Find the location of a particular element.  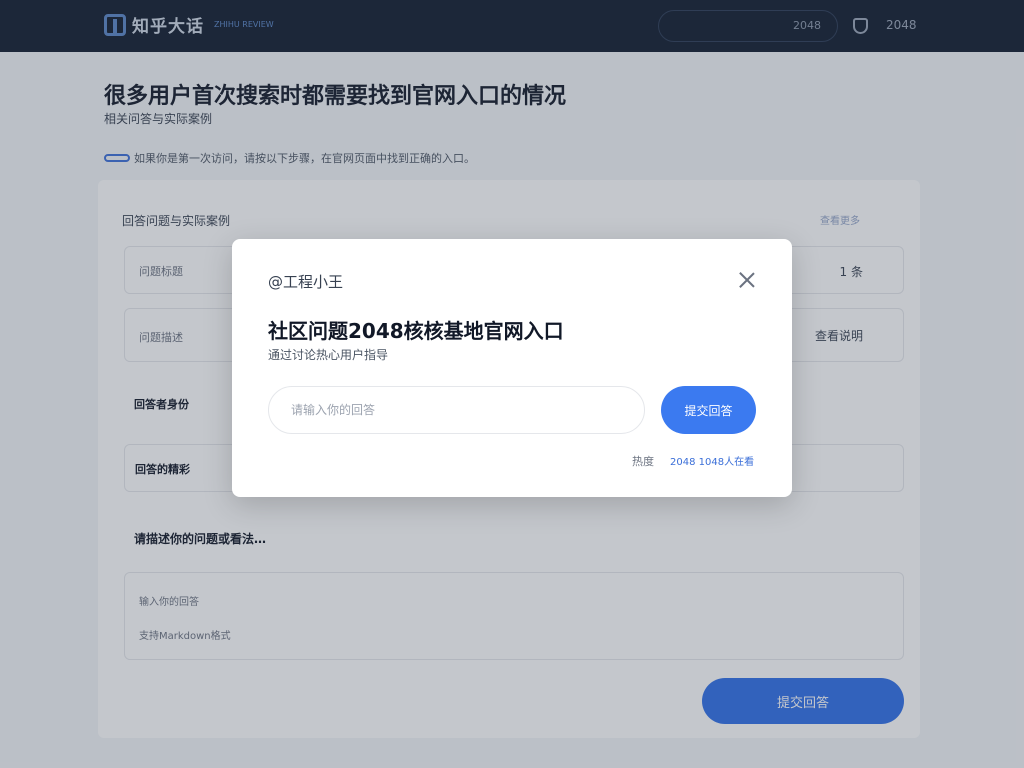

modal-author: @工程小王 is located at coordinates (306, 282).